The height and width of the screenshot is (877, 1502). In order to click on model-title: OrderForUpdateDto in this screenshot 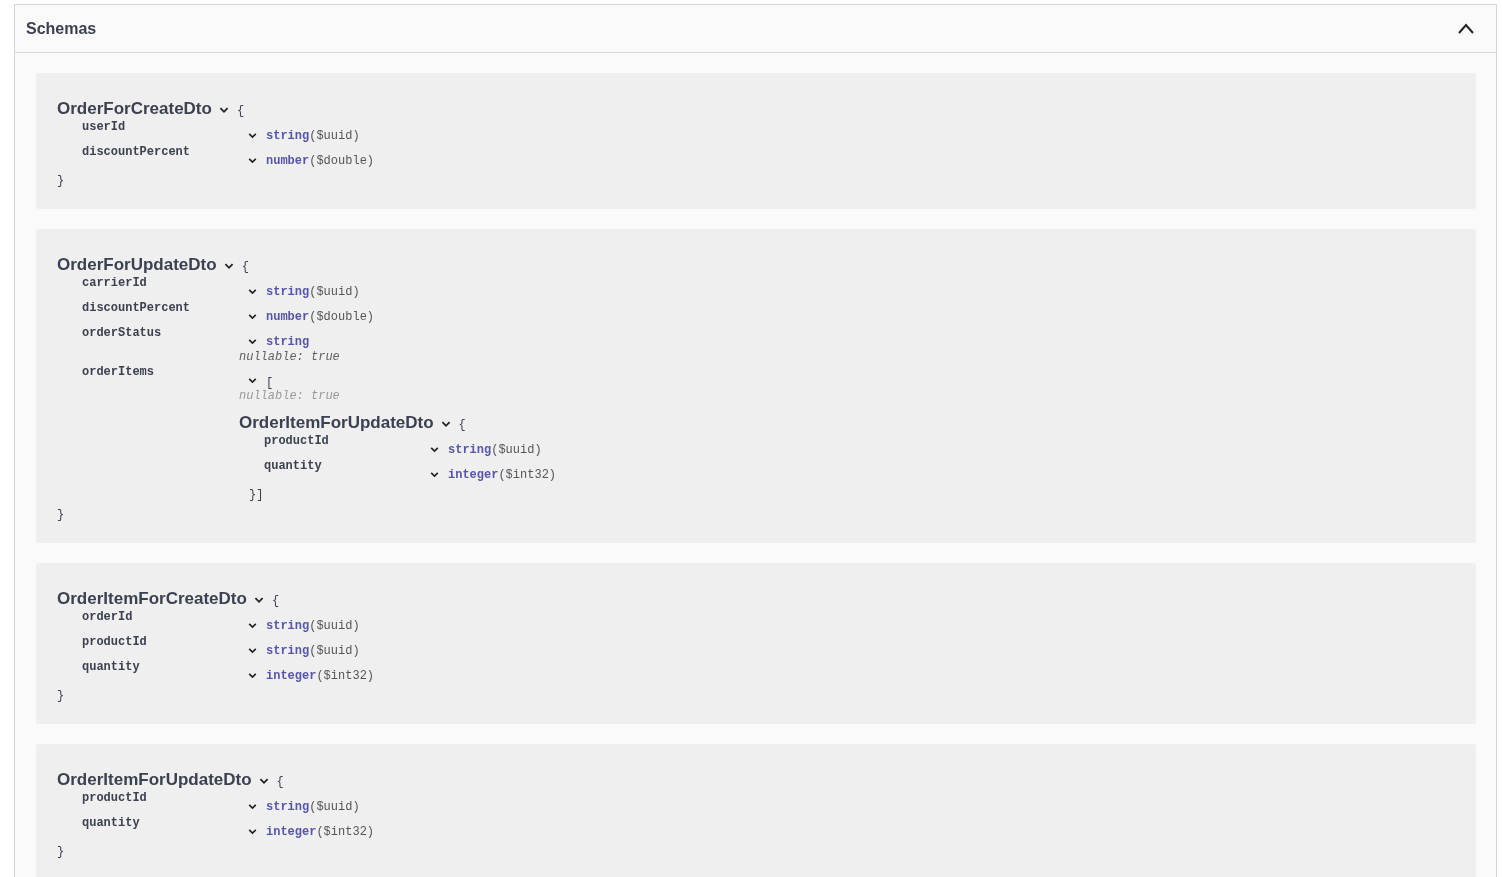, I will do `click(137, 265)`.